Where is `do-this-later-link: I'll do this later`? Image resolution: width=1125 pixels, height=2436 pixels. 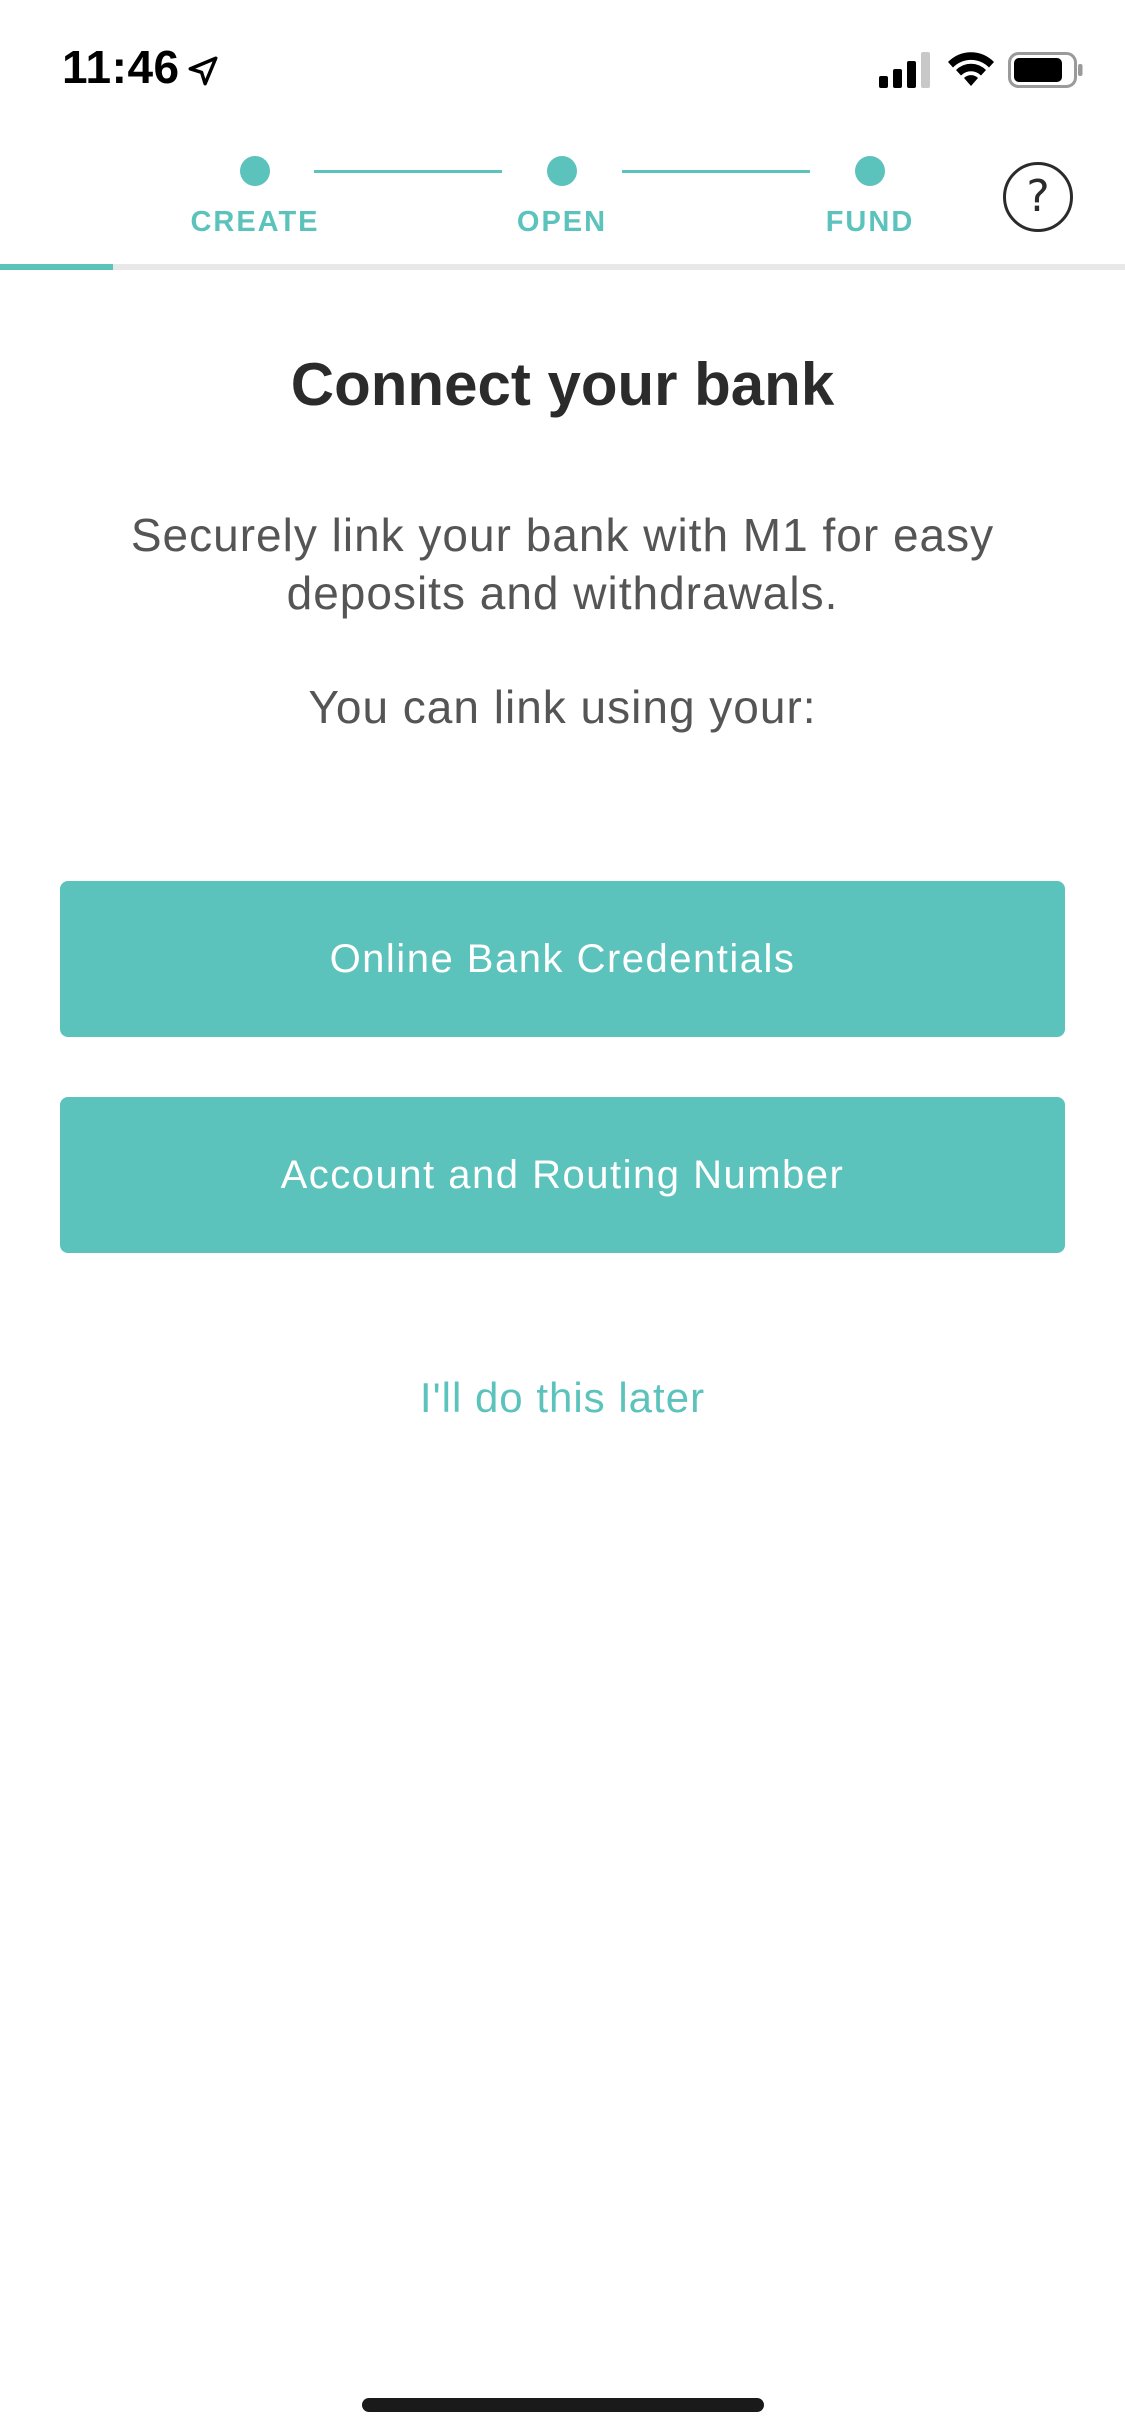
do-this-later-link: I'll do this later is located at coordinates (562, 1398).